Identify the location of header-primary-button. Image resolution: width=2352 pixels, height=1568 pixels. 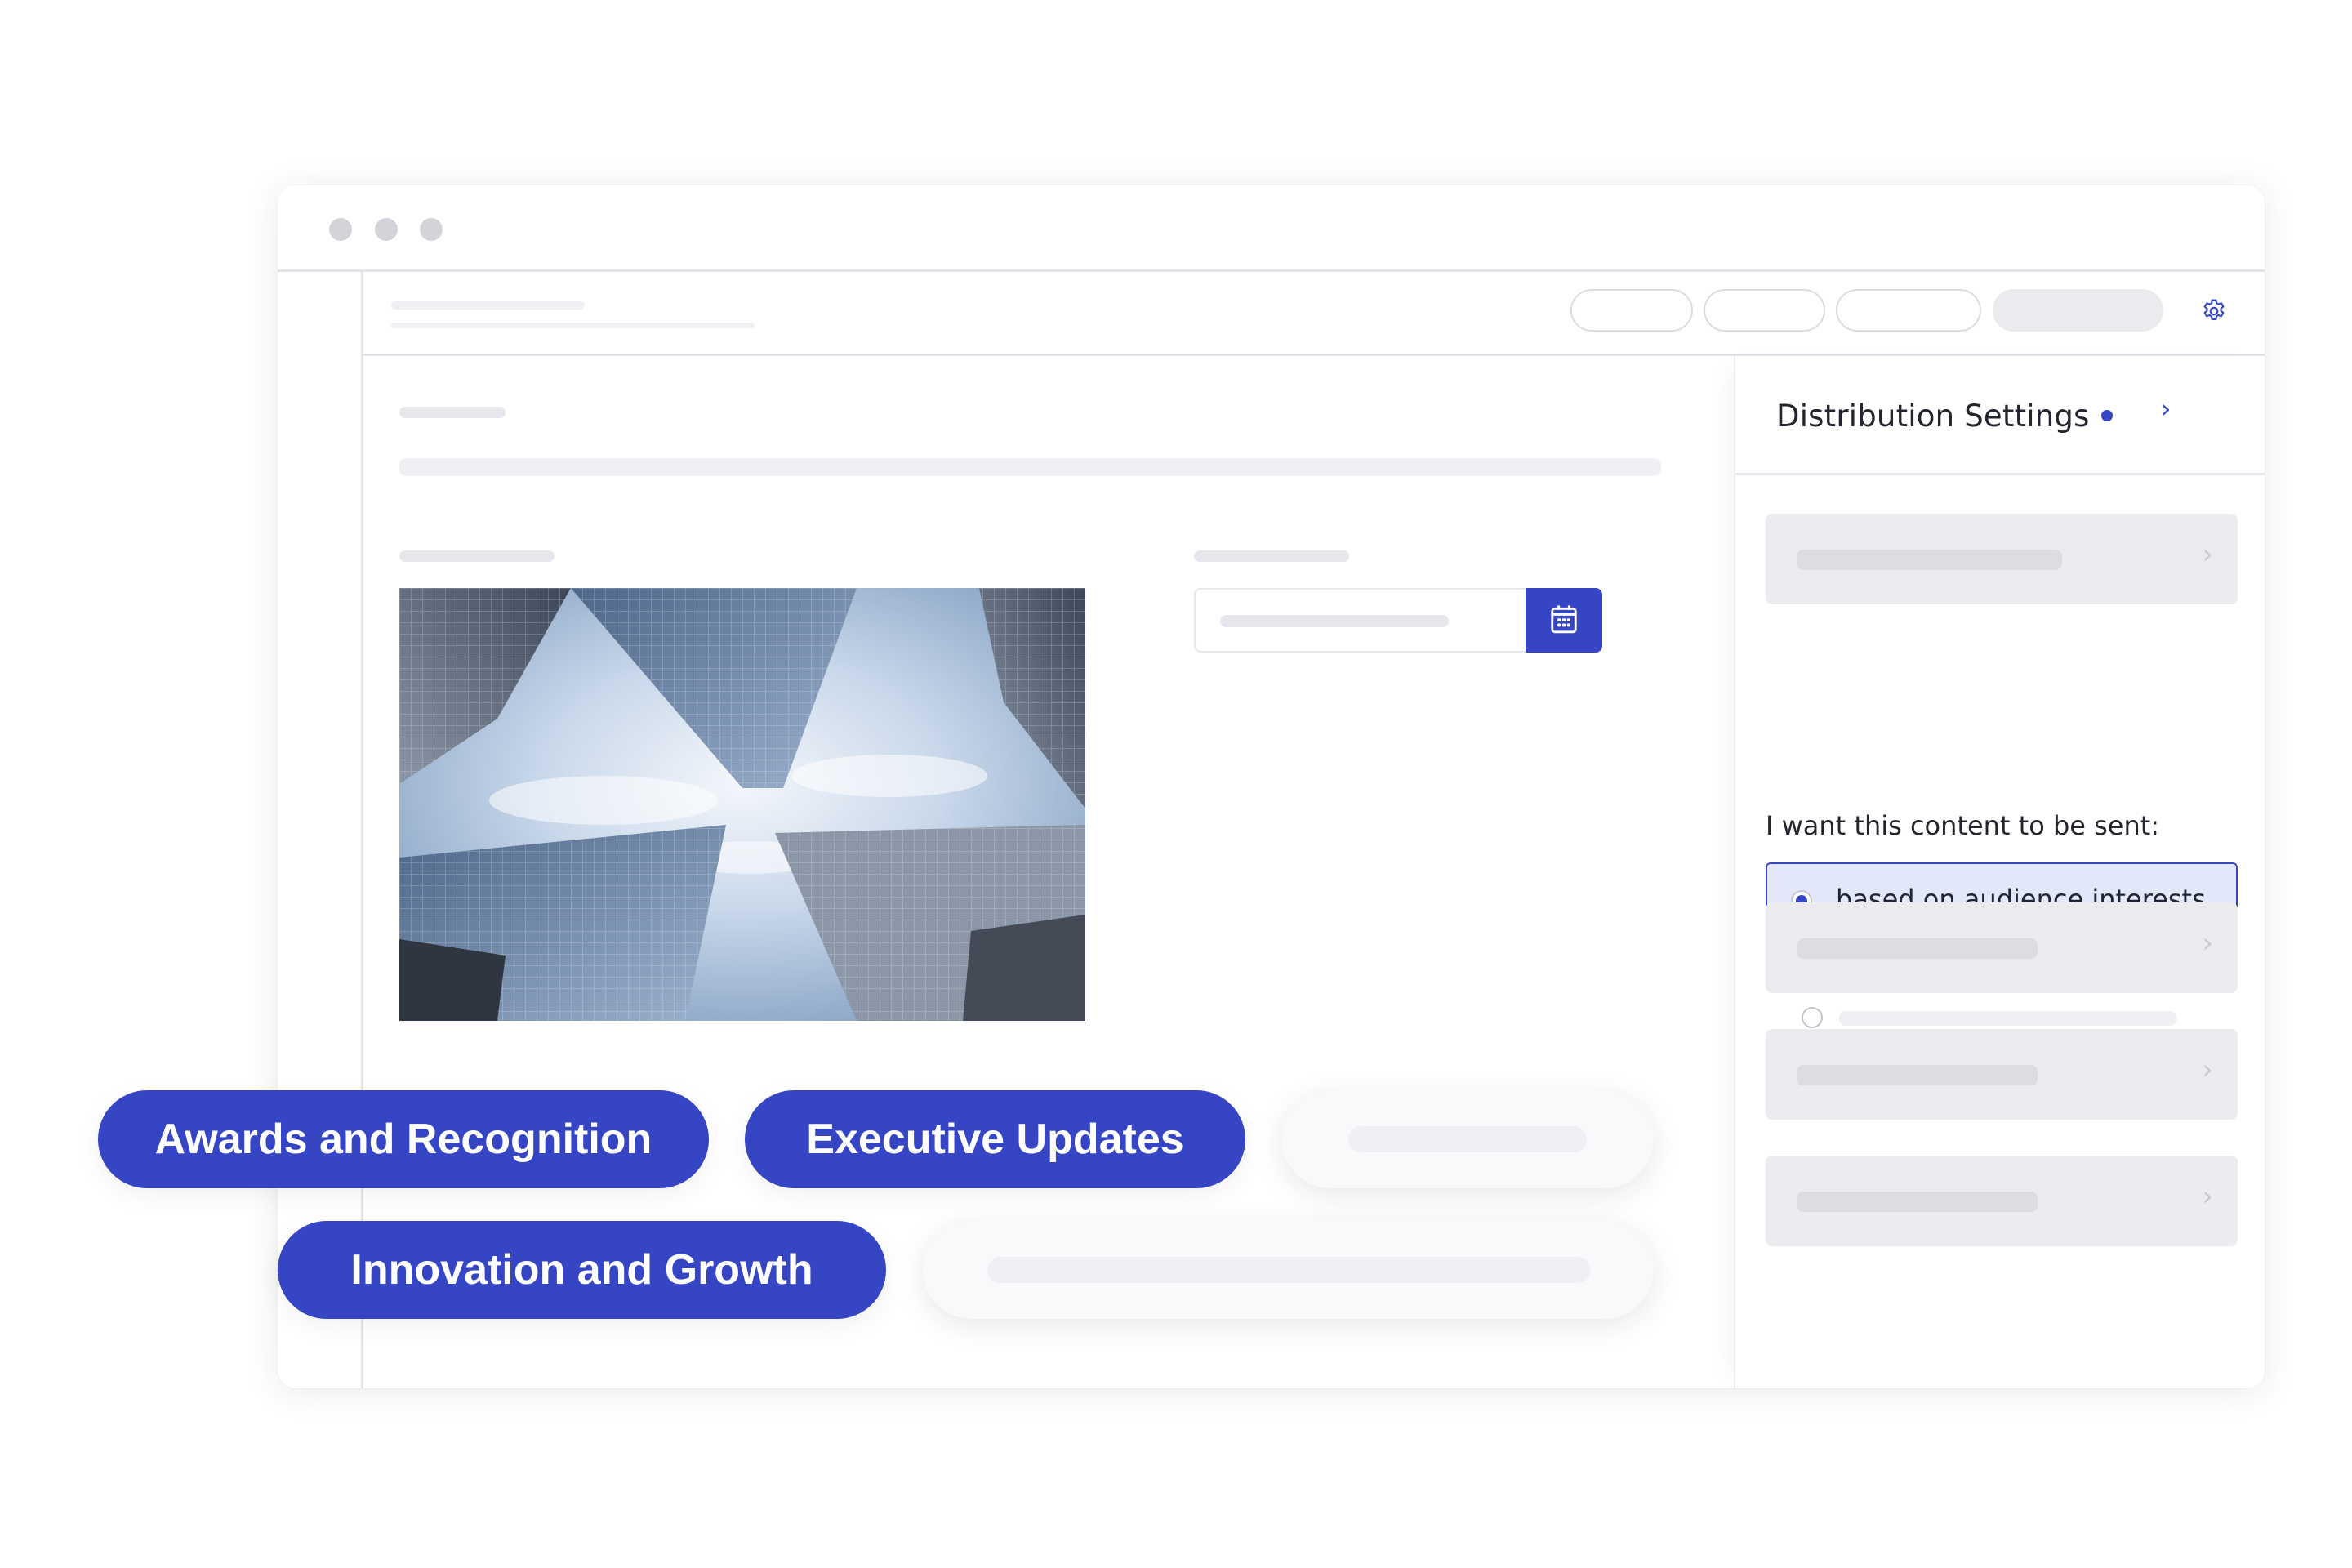
(2078, 310).